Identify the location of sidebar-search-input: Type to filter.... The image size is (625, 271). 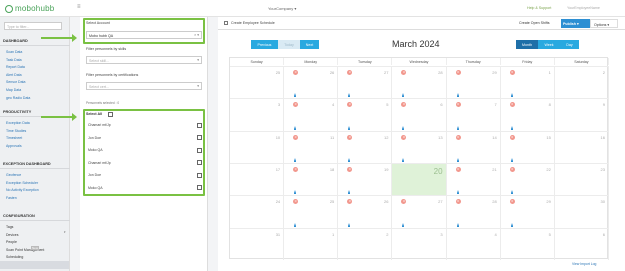
(33, 26).